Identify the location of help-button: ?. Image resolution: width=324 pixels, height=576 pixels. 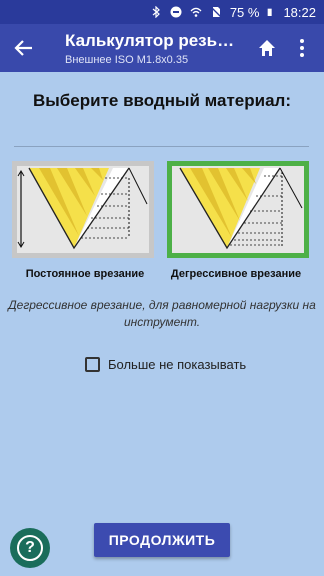
(30, 548).